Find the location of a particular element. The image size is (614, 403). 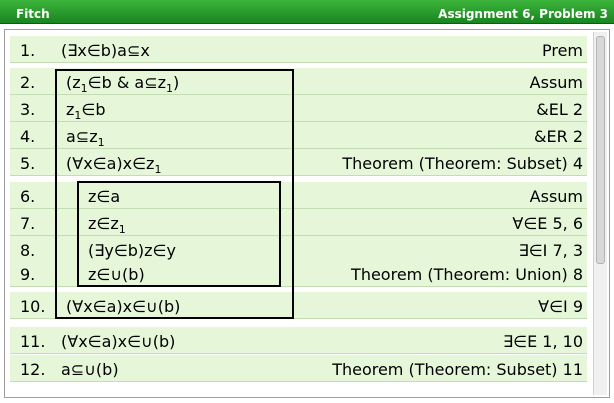

title-bar: Fitch Assignment 6, Problem 3 is located at coordinates (307, 12).